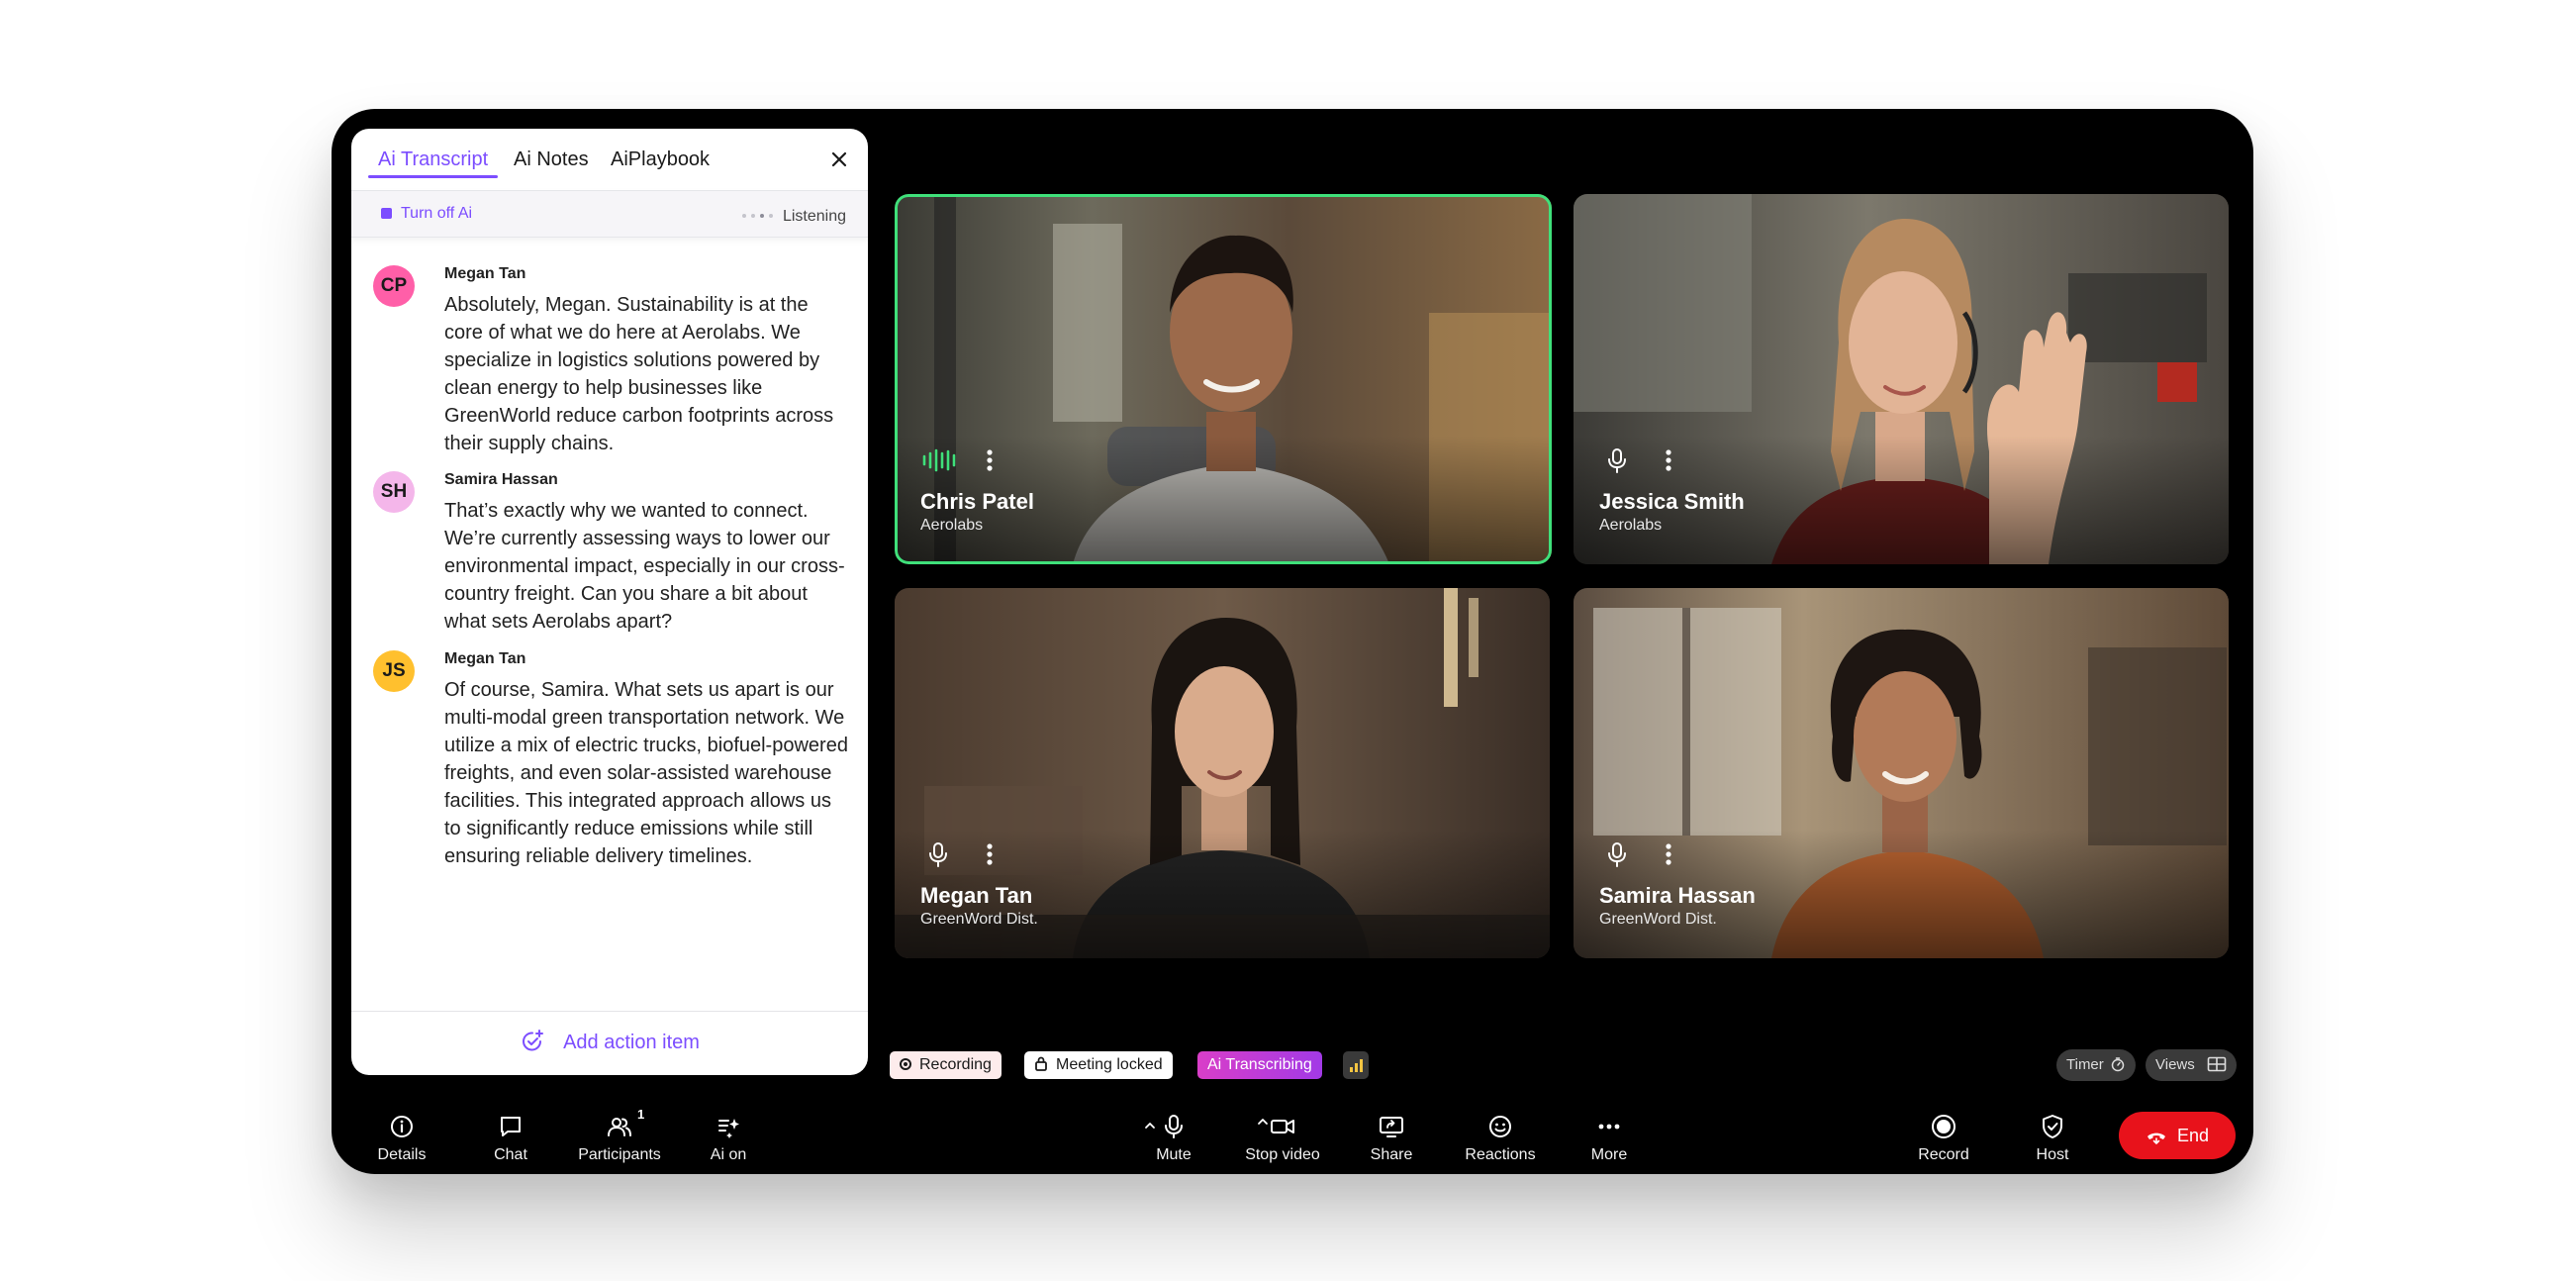  Describe the element at coordinates (1222, 773) in the screenshot. I see `video-tile-megan-tan: Megan Tan GreenWord Dist.` at that location.